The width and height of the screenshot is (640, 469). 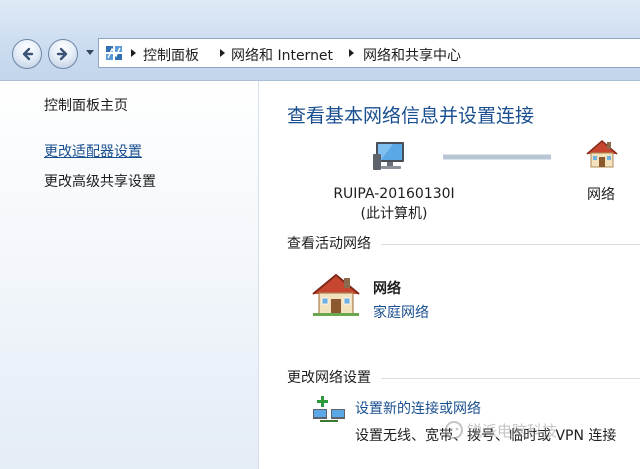 What do you see at coordinates (497, 157) in the screenshot?
I see `network-connection-line` at bounding box center [497, 157].